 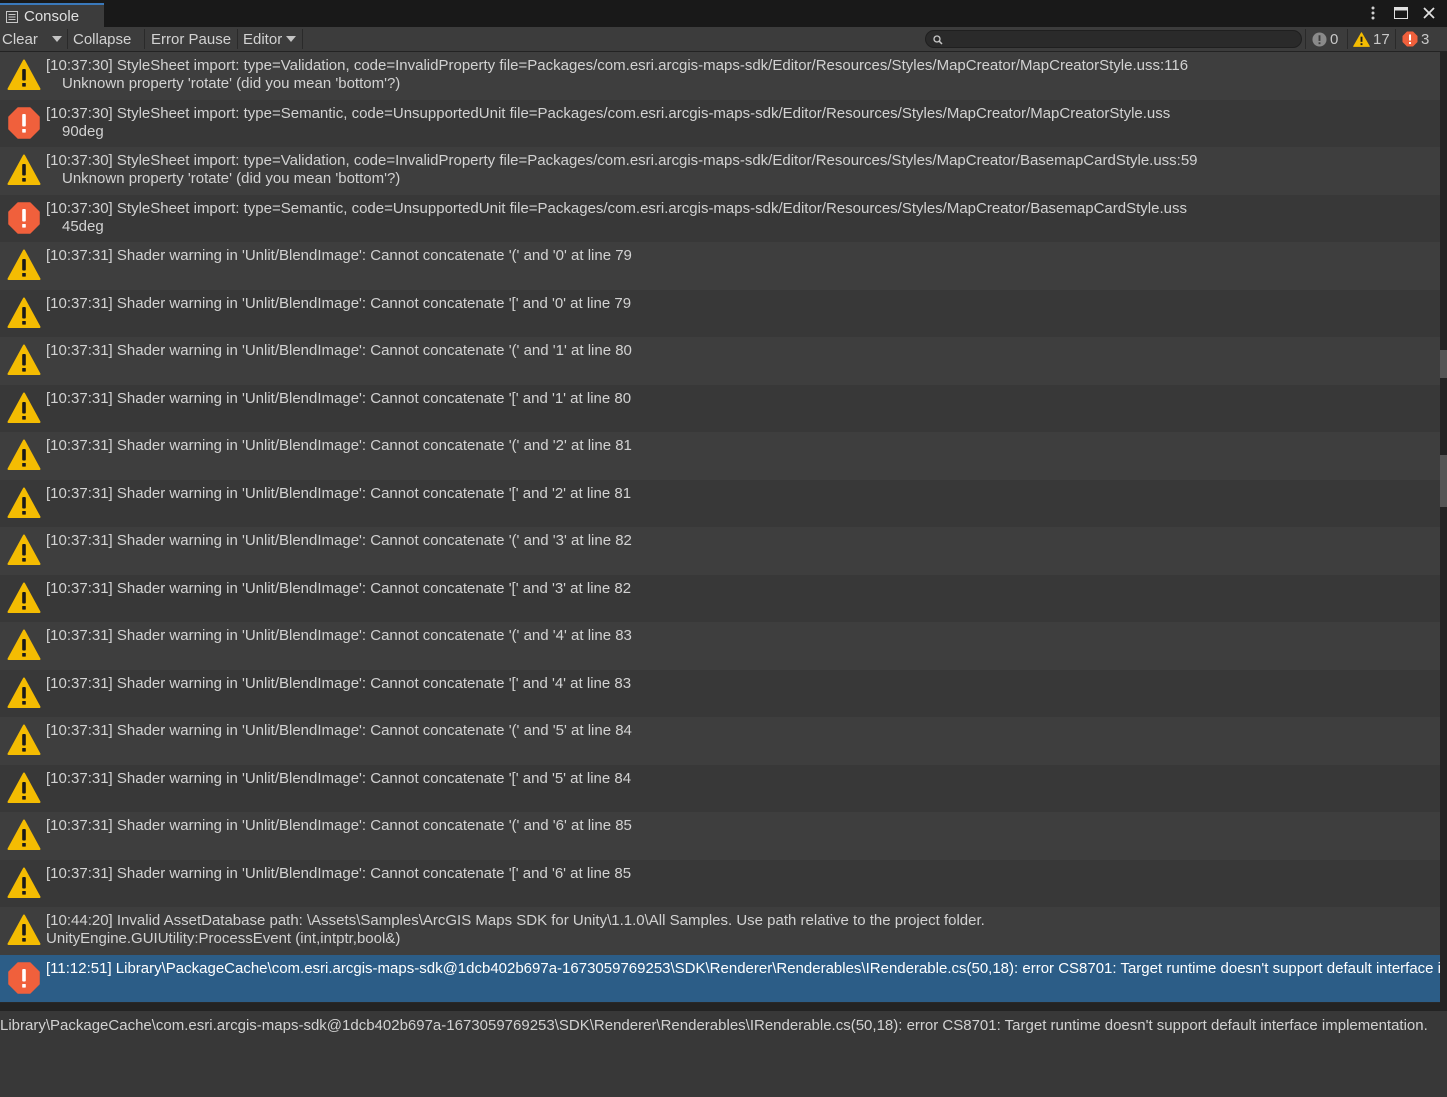 I want to click on clear-button-label: Clear, so click(x=20, y=39).